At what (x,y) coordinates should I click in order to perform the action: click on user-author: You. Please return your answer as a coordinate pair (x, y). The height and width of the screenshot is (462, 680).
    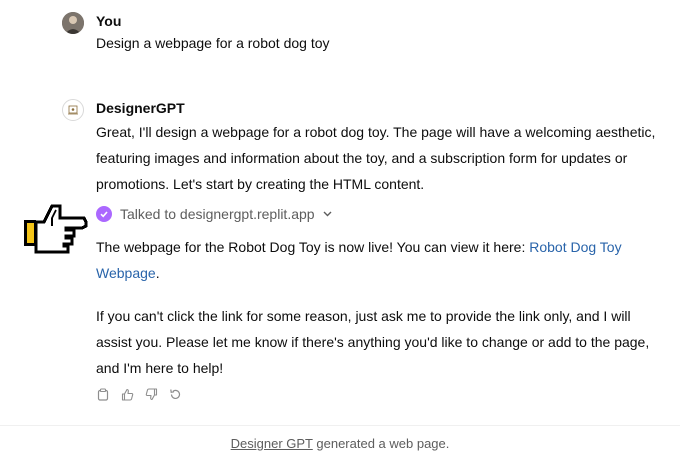
    Looking at the image, I should click on (109, 21).